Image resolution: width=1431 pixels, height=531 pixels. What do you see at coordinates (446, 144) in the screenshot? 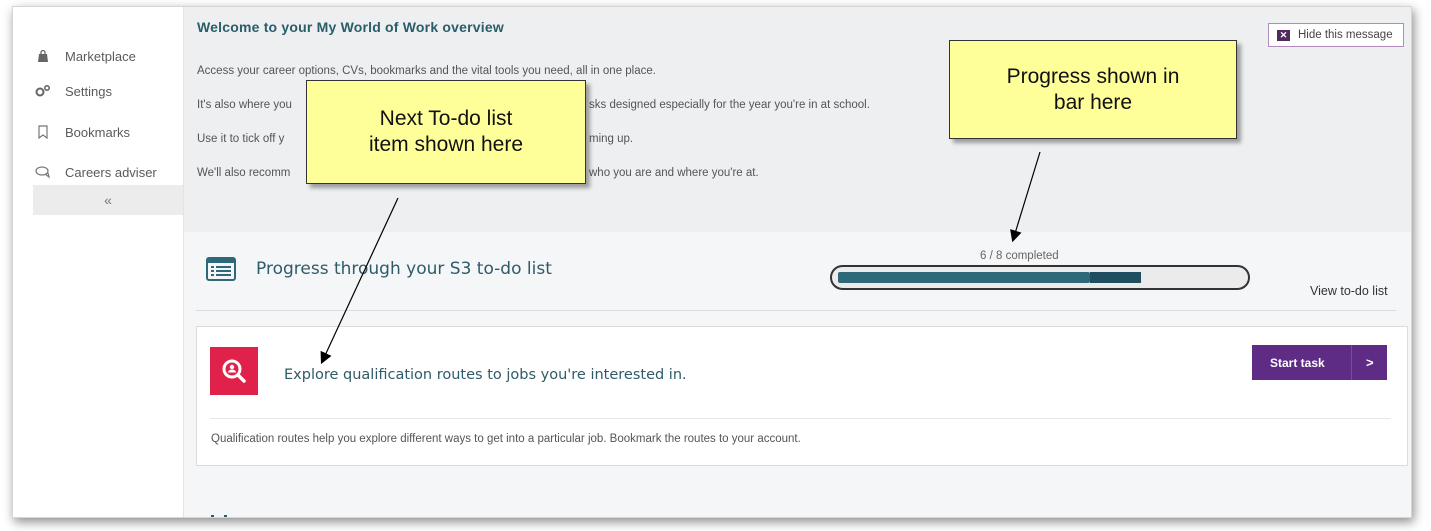
I see `callout-line: item shown here` at bounding box center [446, 144].